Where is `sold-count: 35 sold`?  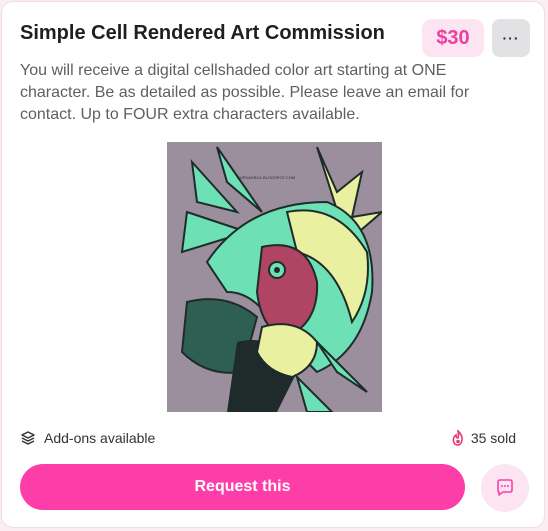 sold-count: 35 sold is located at coordinates (483, 438).